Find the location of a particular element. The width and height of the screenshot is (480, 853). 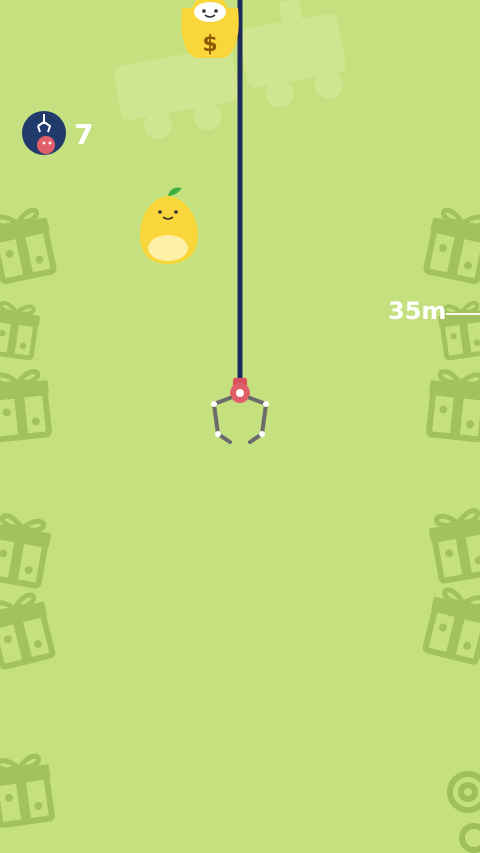

money-bag-symbol: $ is located at coordinates (209, 44).